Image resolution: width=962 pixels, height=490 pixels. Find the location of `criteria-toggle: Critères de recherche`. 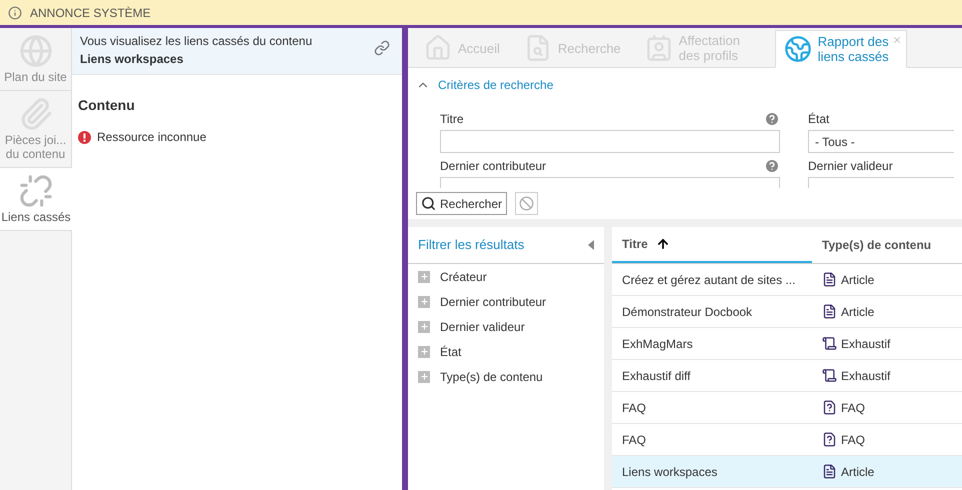

criteria-toggle: Critères de recherche is located at coordinates (485, 85).